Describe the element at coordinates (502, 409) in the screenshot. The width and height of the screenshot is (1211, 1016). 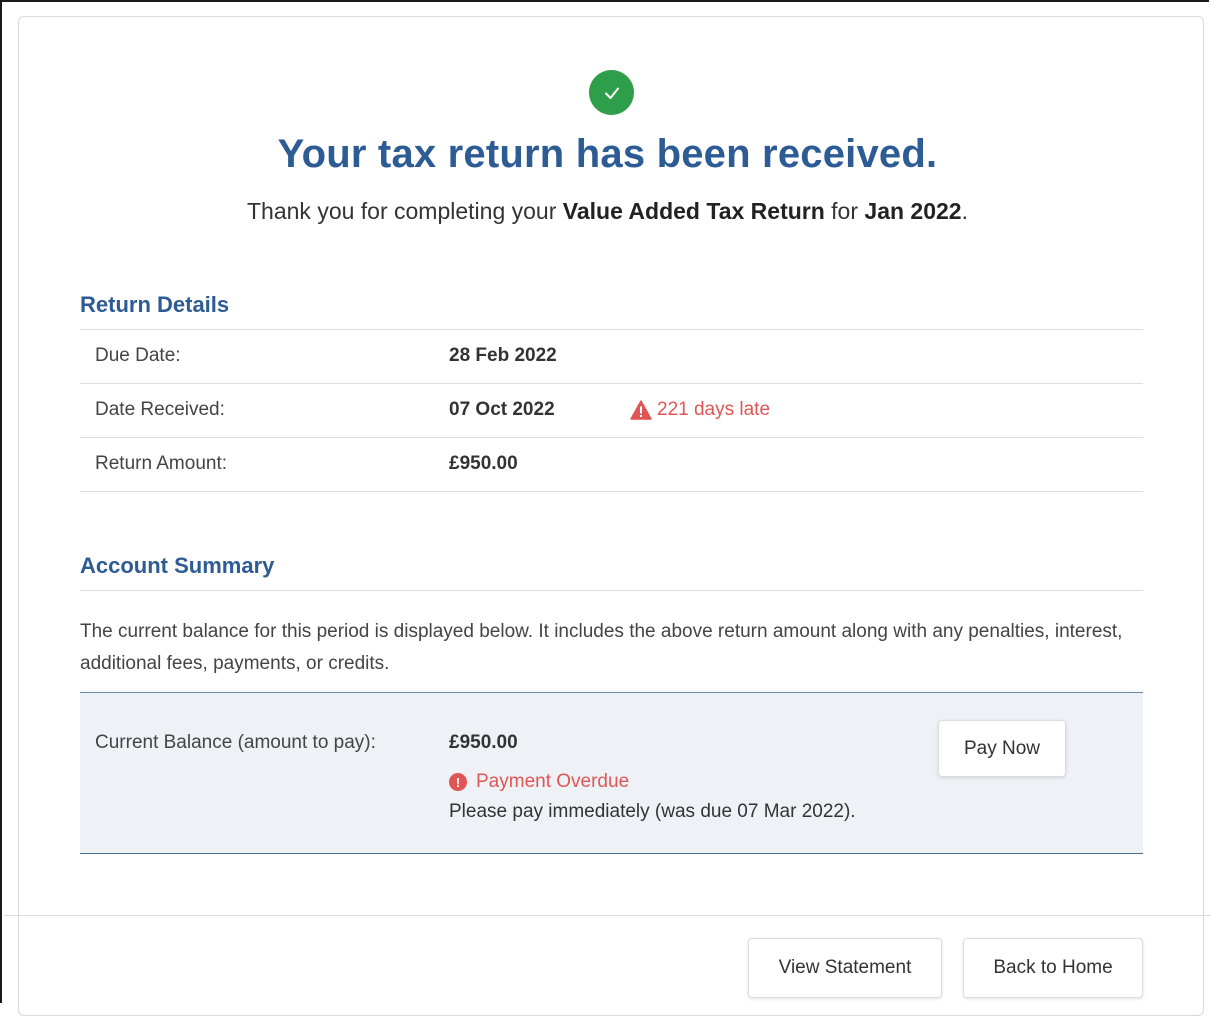
I see `date-received-value: 07 Oct 2022` at that location.